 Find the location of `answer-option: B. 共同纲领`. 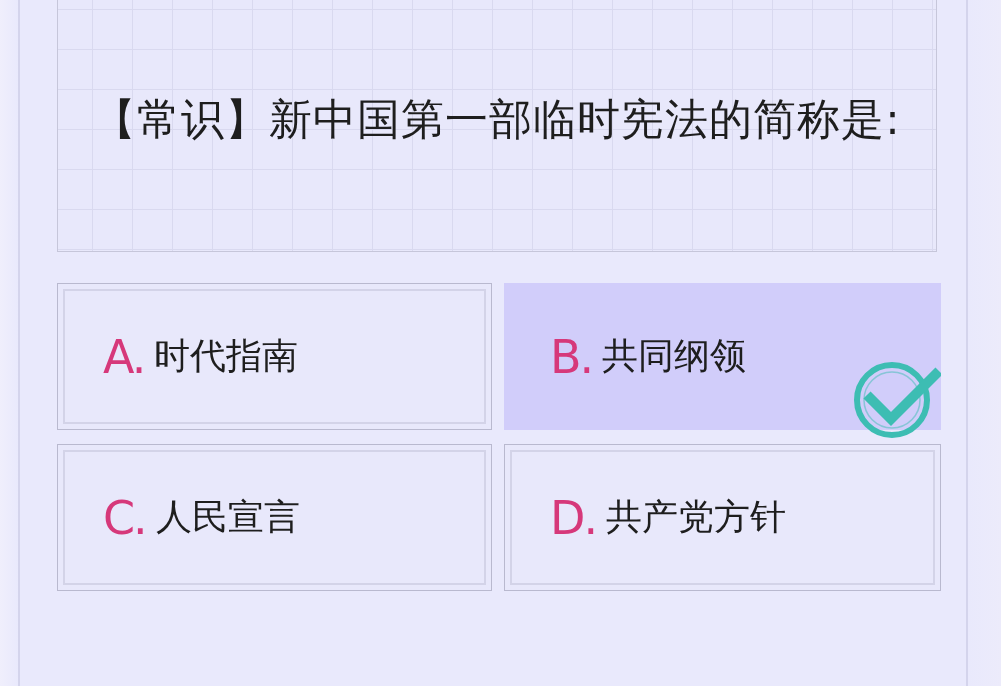

answer-option: B. 共同纲领 is located at coordinates (722, 356).